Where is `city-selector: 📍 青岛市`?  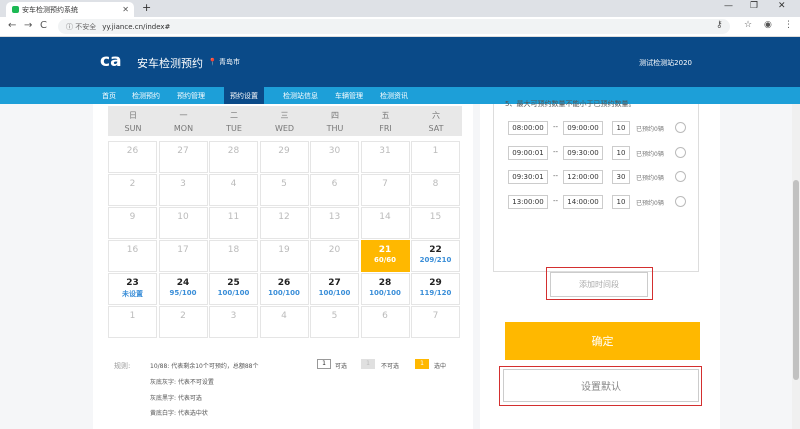 city-selector: 📍 青岛市 is located at coordinates (224, 62).